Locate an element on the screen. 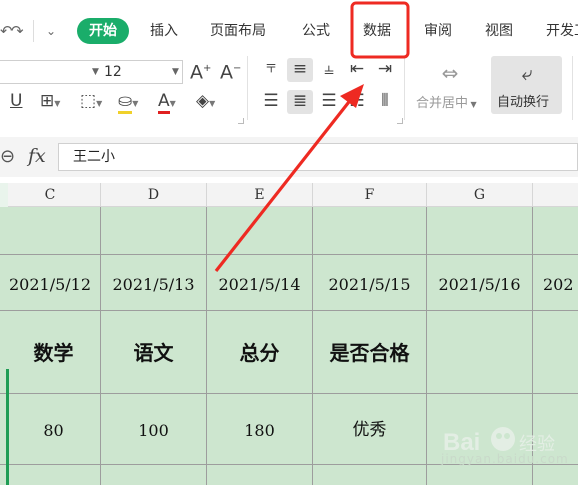  merge-center-button: 合并居中 ▼ is located at coordinates (446, 104).